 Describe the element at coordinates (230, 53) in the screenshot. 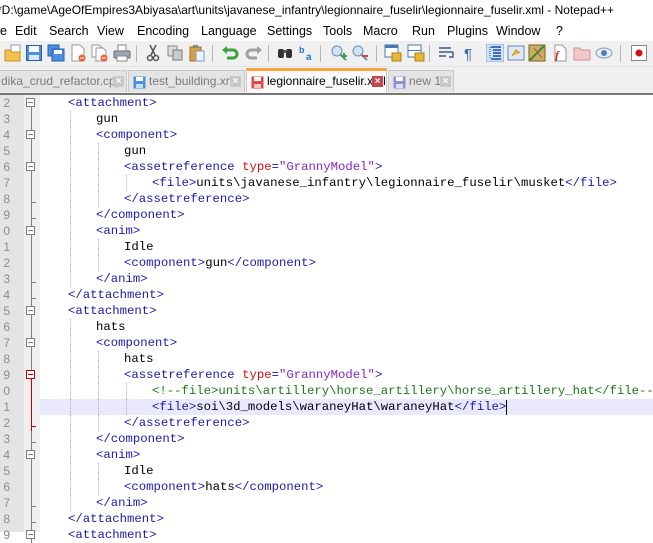

I see `undo-icon` at that location.